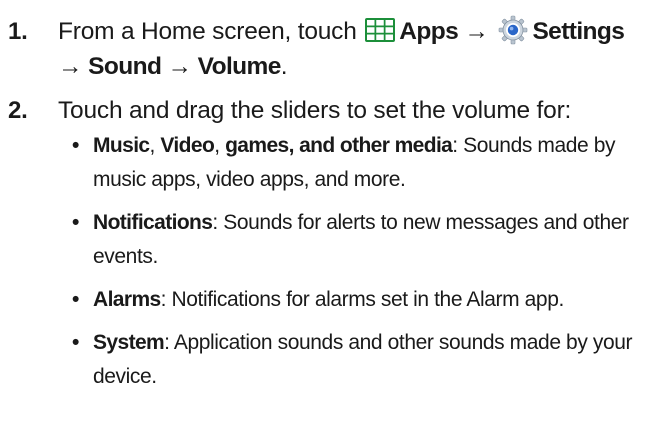 The height and width of the screenshot is (431, 668). What do you see at coordinates (129, 342) in the screenshot?
I see `term-system: System` at bounding box center [129, 342].